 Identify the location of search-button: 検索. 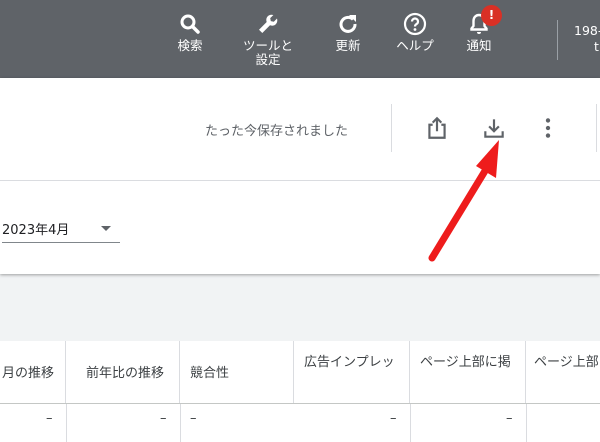
(190, 32).